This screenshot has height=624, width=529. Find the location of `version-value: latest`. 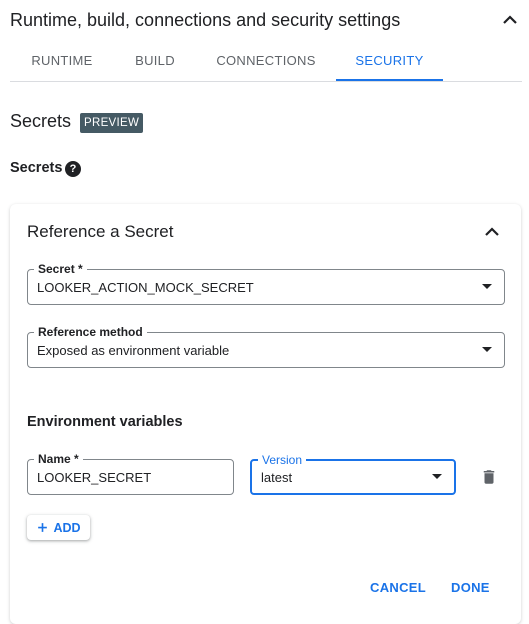

version-value: latest is located at coordinates (277, 477).